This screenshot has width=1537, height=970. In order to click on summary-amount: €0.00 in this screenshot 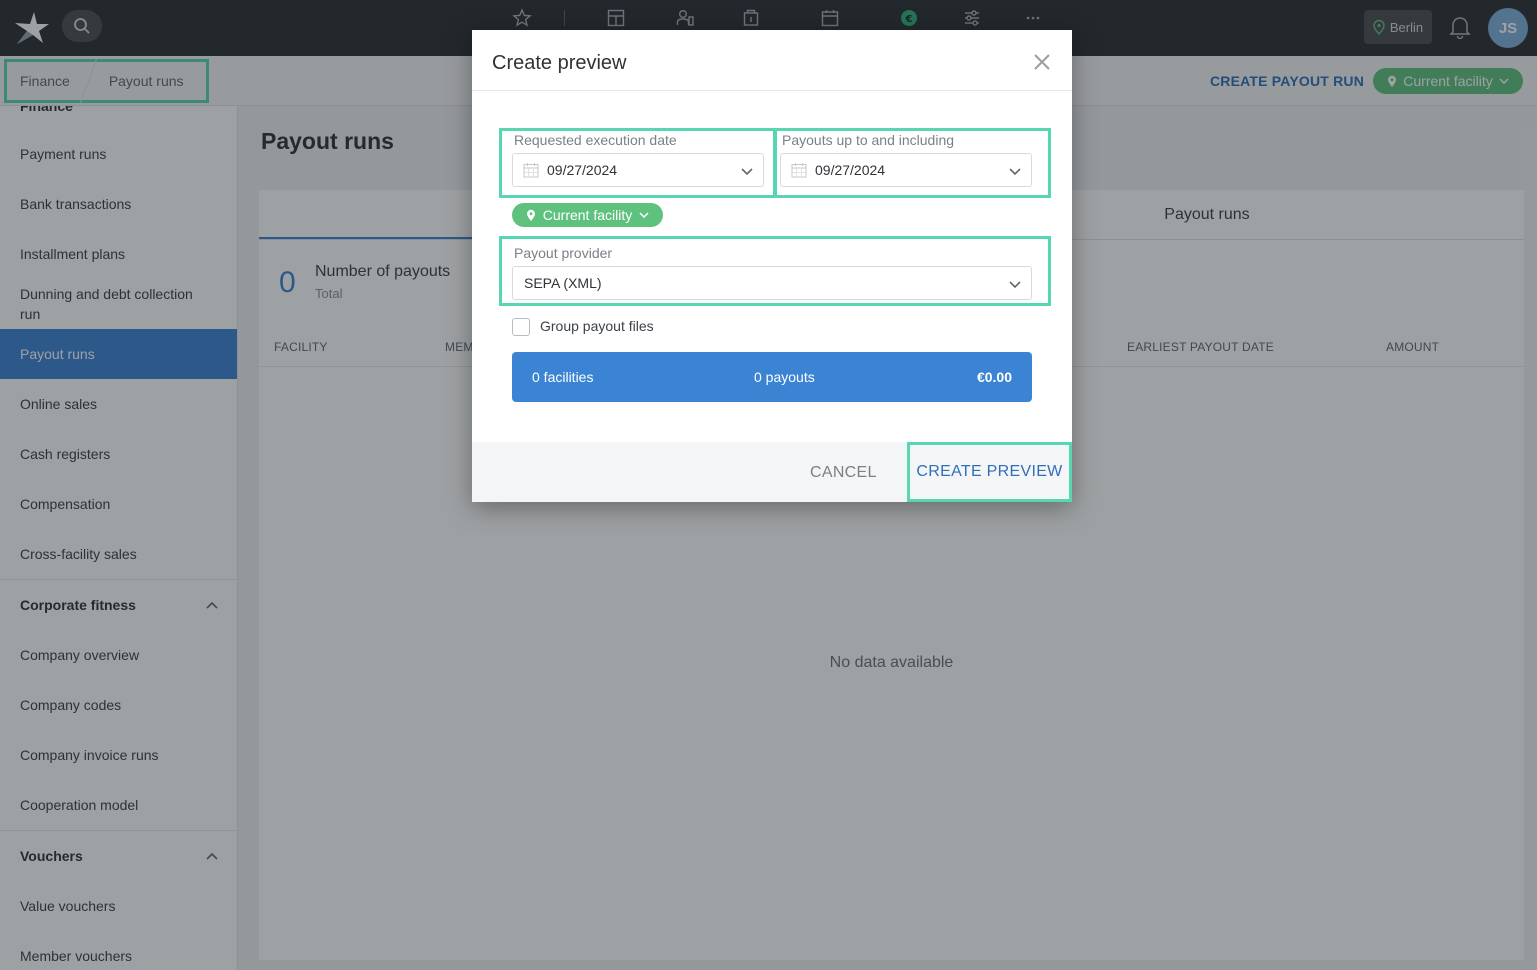, I will do `click(994, 377)`.